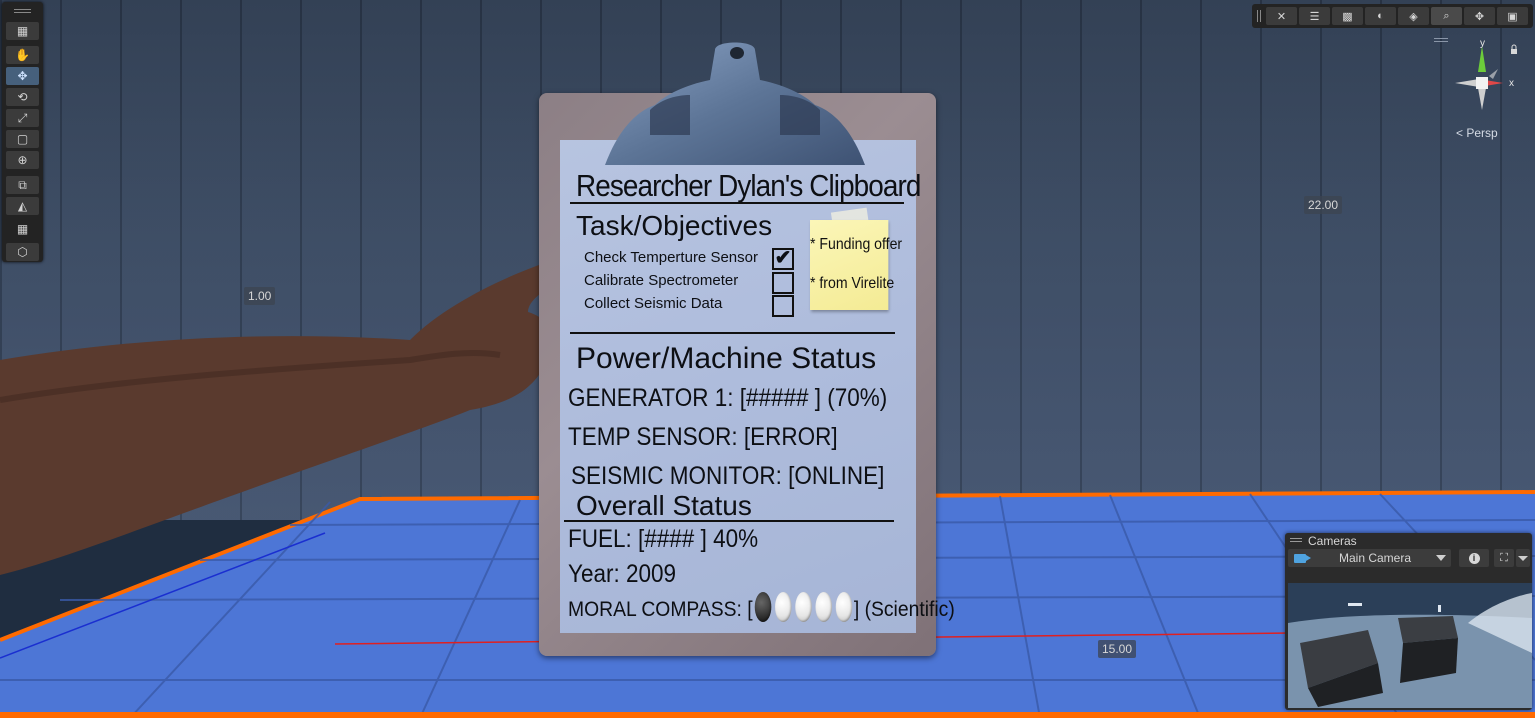 The image size is (1535, 718). What do you see at coordinates (1511, 83) in the screenshot?
I see `gizmo-x-label: x` at bounding box center [1511, 83].